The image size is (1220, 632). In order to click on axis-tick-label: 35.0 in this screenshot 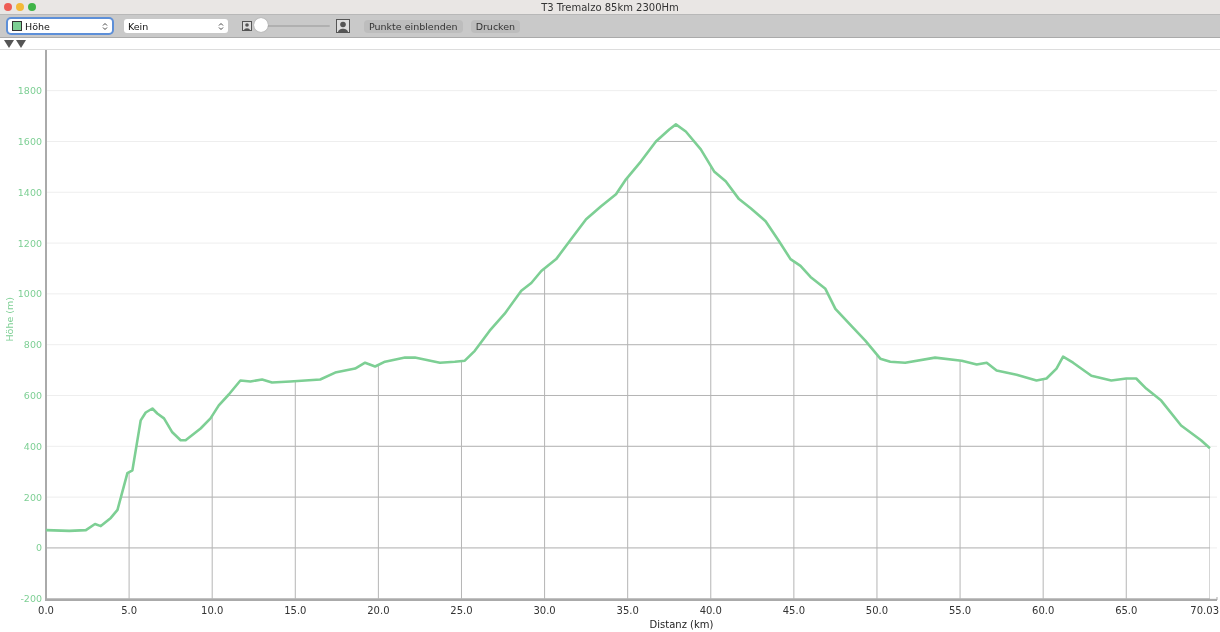, I will do `click(627, 610)`.